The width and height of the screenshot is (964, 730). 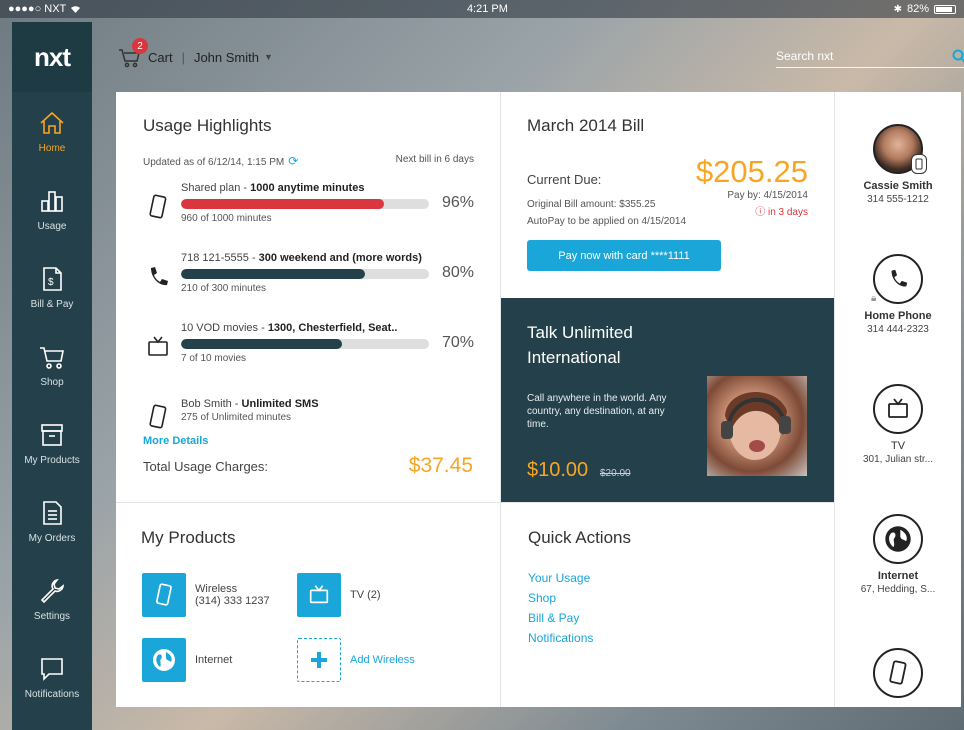 What do you see at coordinates (216, 188) in the screenshot?
I see `usage-row-prefix: Shared plan -` at bounding box center [216, 188].